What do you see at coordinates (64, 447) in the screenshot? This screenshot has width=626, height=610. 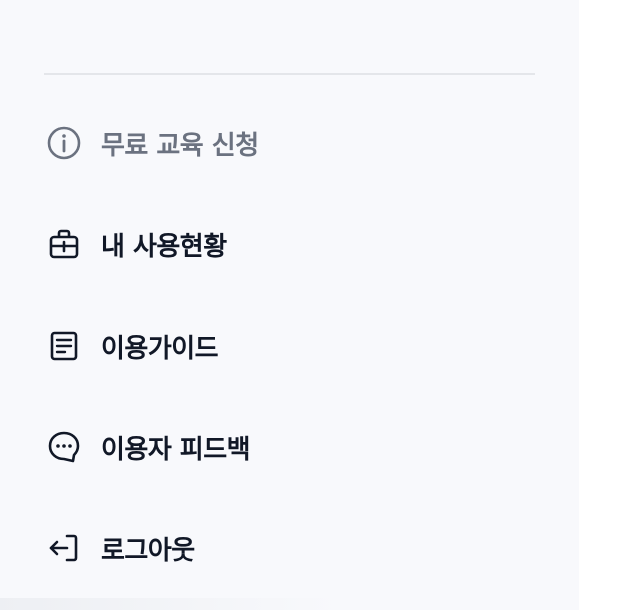 I see `chat-bubble-icon` at bounding box center [64, 447].